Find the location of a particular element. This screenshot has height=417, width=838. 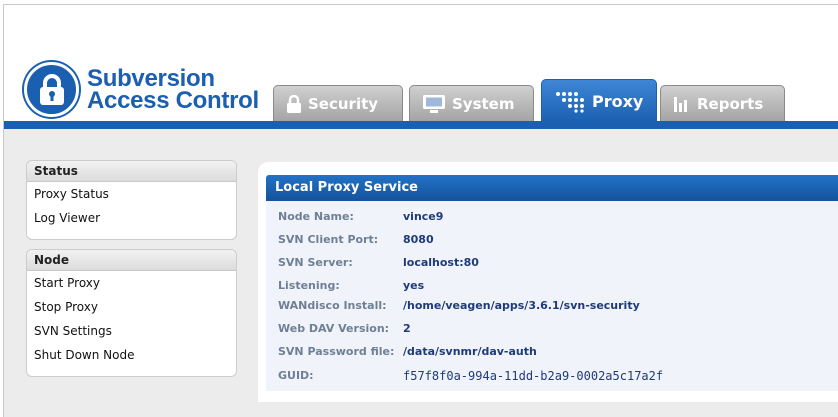

info-row-password-file: SVN Password file: /data/svnmr/dav-auth is located at coordinates (407, 351).